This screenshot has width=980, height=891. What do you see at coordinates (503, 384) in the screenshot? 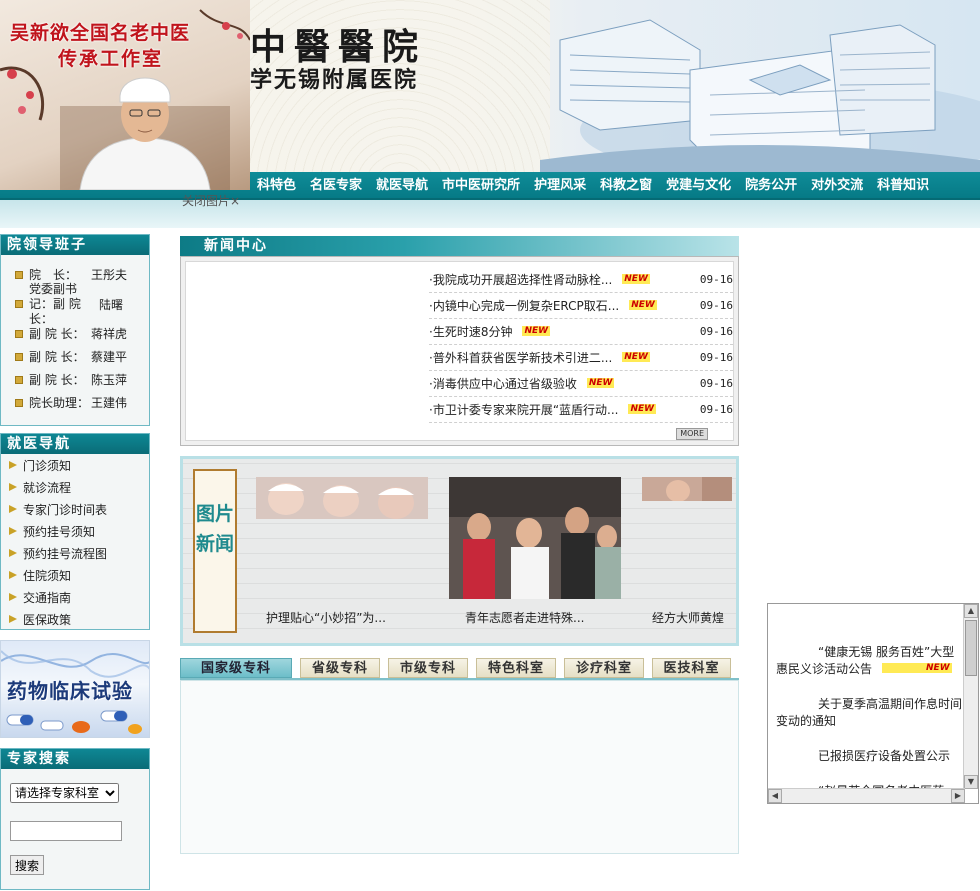
I see `news-title: ·消毒供应中心通过省级验收` at bounding box center [503, 384].